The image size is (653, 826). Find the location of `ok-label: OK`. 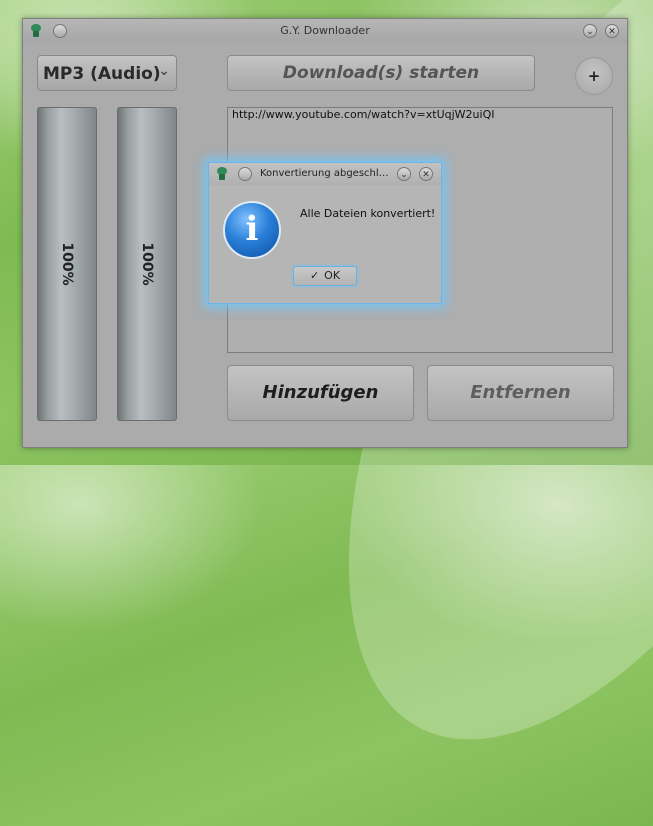

ok-label: OK is located at coordinates (332, 275).